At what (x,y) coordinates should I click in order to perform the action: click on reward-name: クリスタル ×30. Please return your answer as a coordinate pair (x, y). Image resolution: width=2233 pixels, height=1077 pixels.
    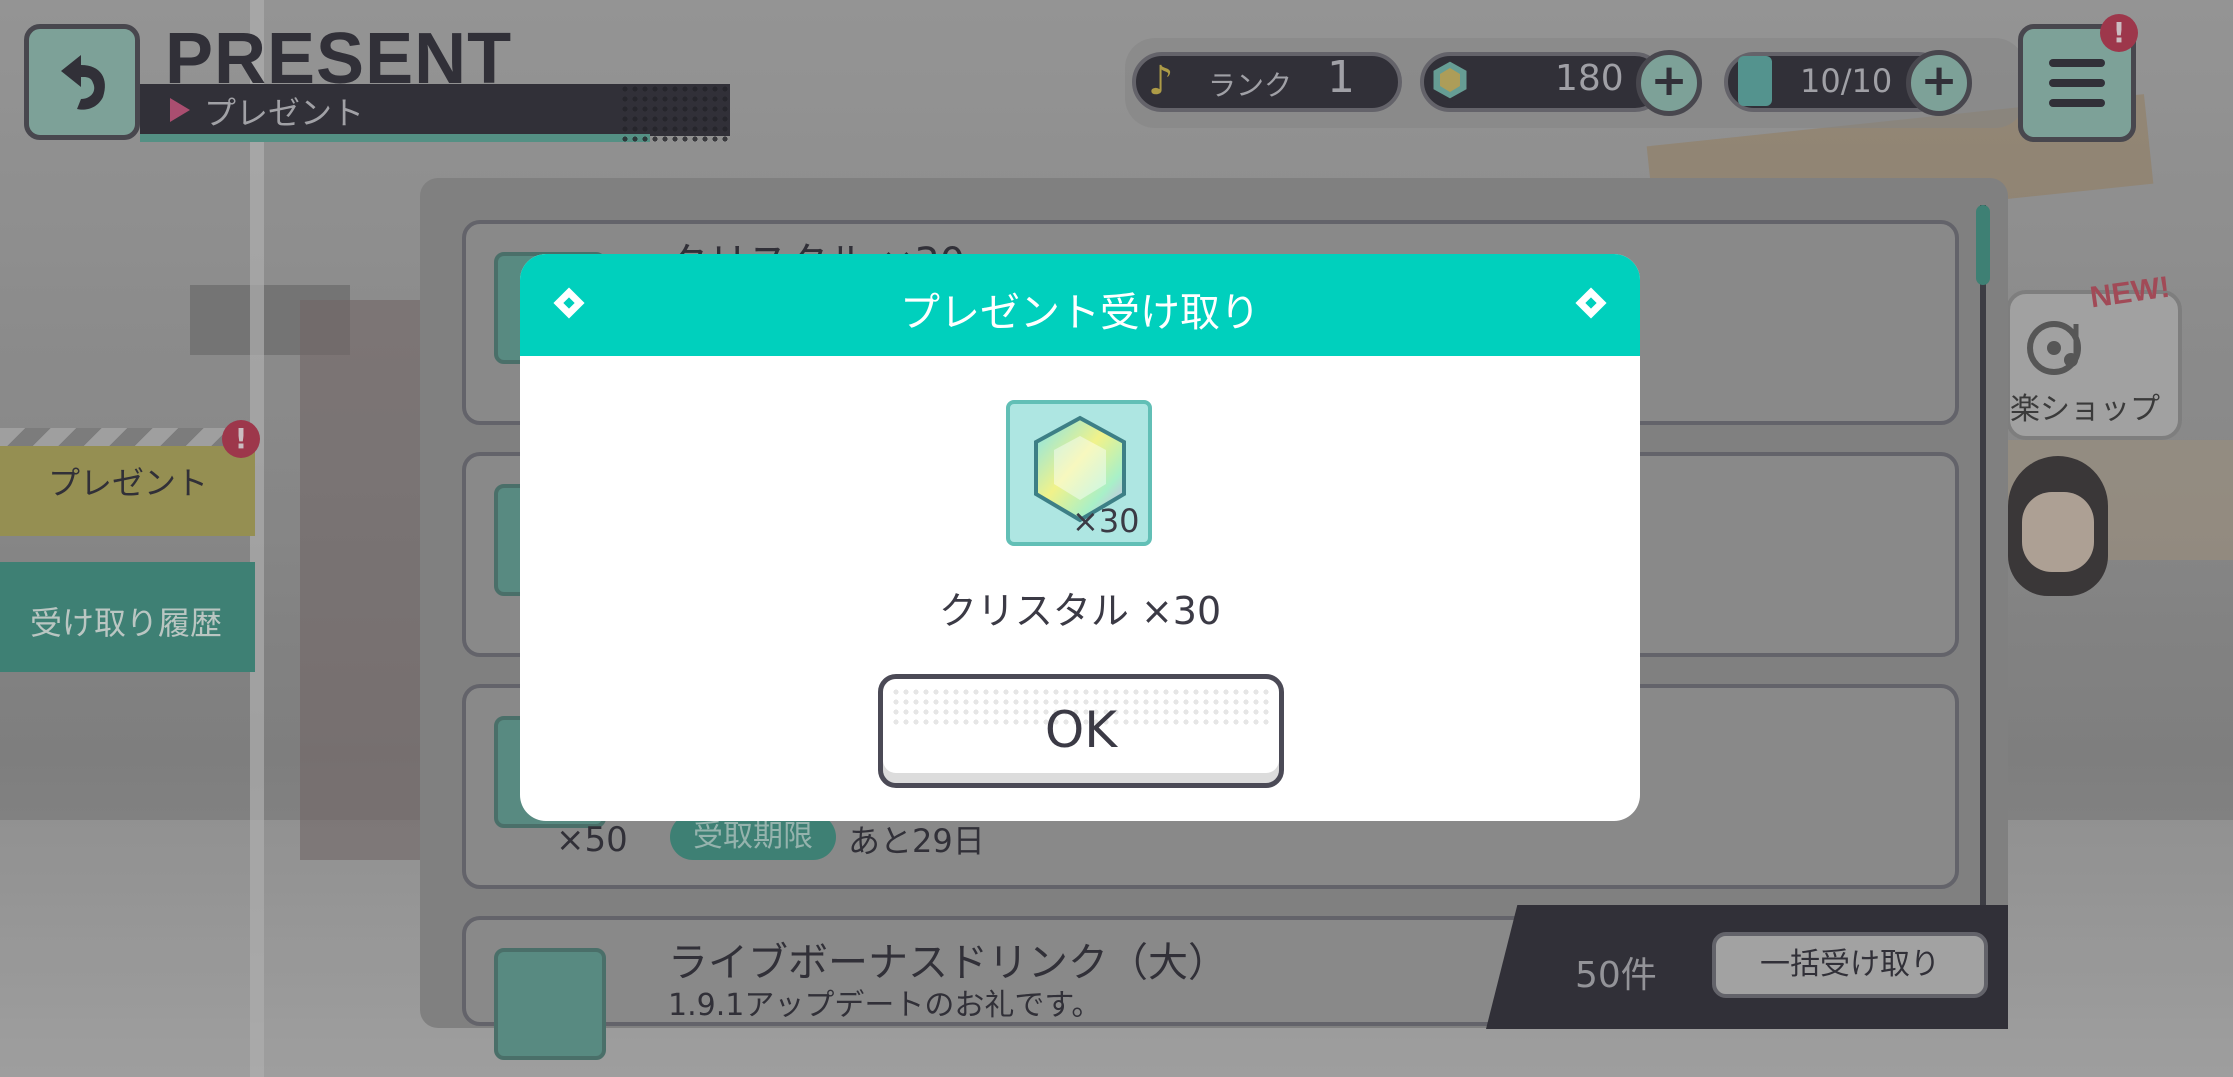
    Looking at the image, I should click on (1080, 611).